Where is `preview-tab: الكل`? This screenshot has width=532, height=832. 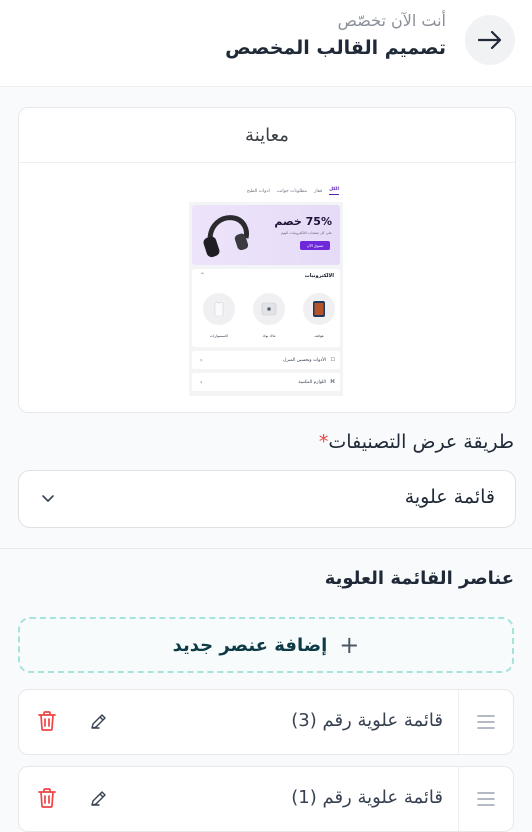
preview-tab: الكل is located at coordinates (334, 191).